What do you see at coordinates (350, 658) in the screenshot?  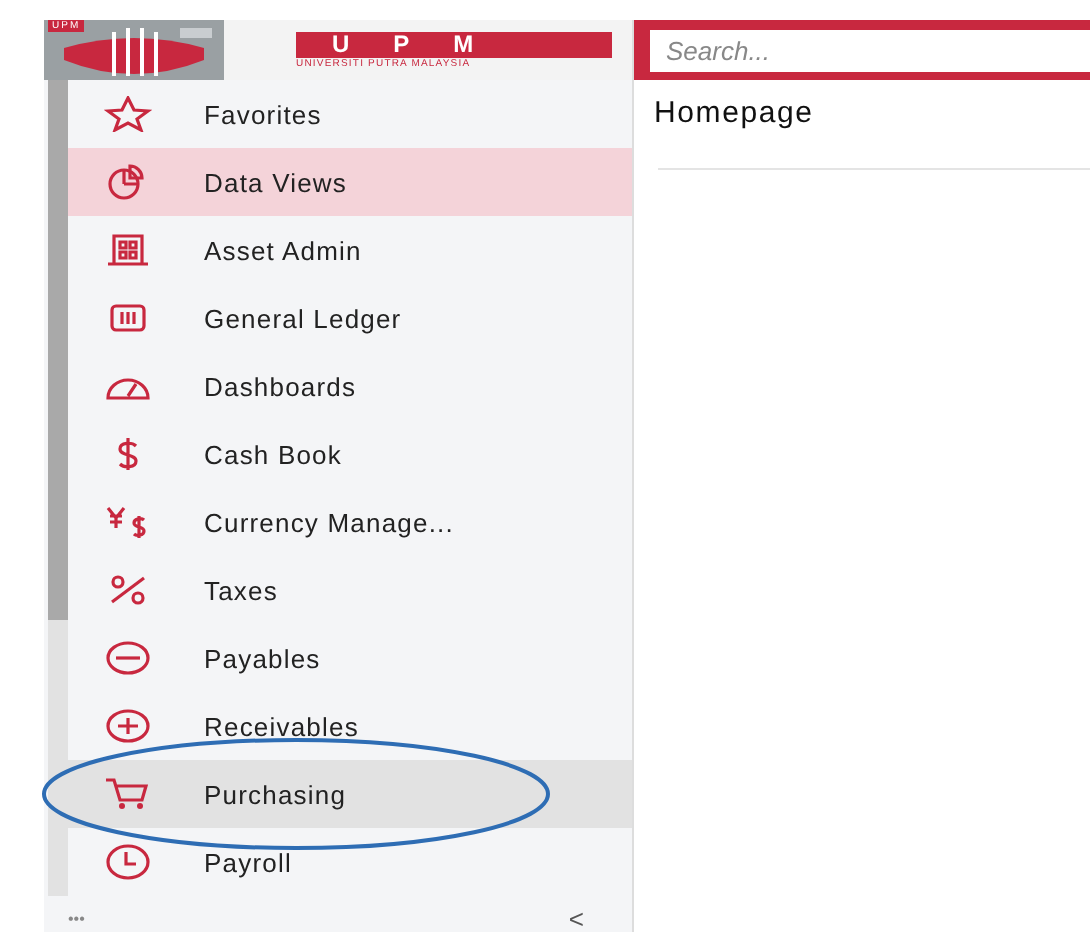 I see `sidebar-item: Payables` at bounding box center [350, 658].